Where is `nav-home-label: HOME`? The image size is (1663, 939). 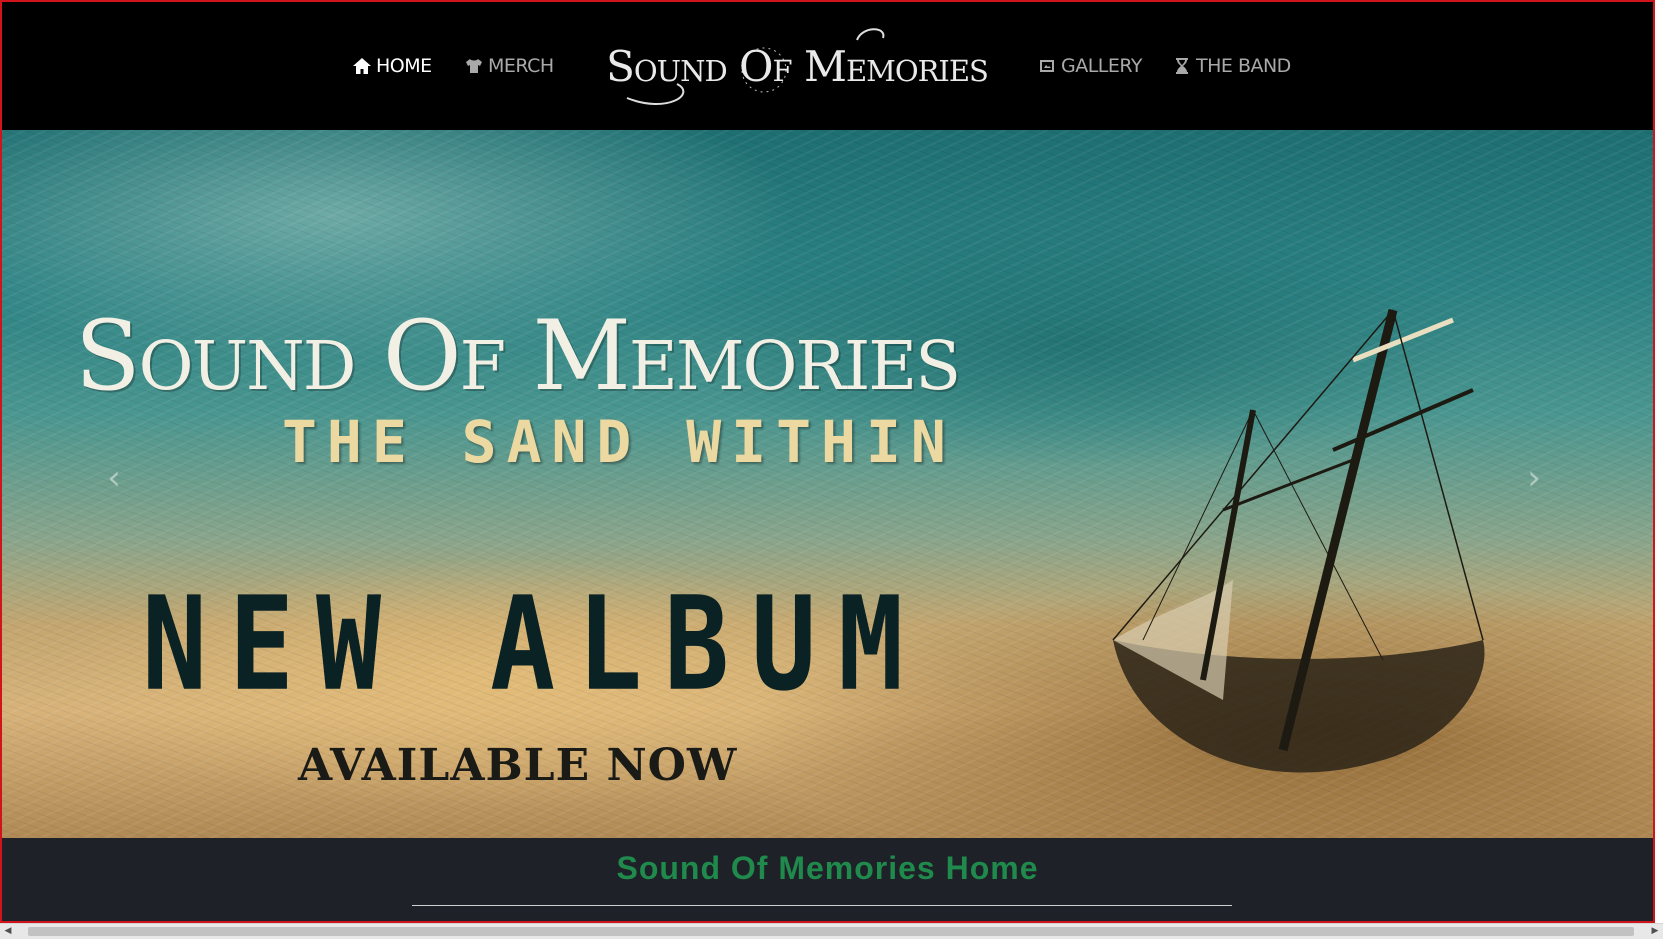 nav-home-label: HOME is located at coordinates (404, 66).